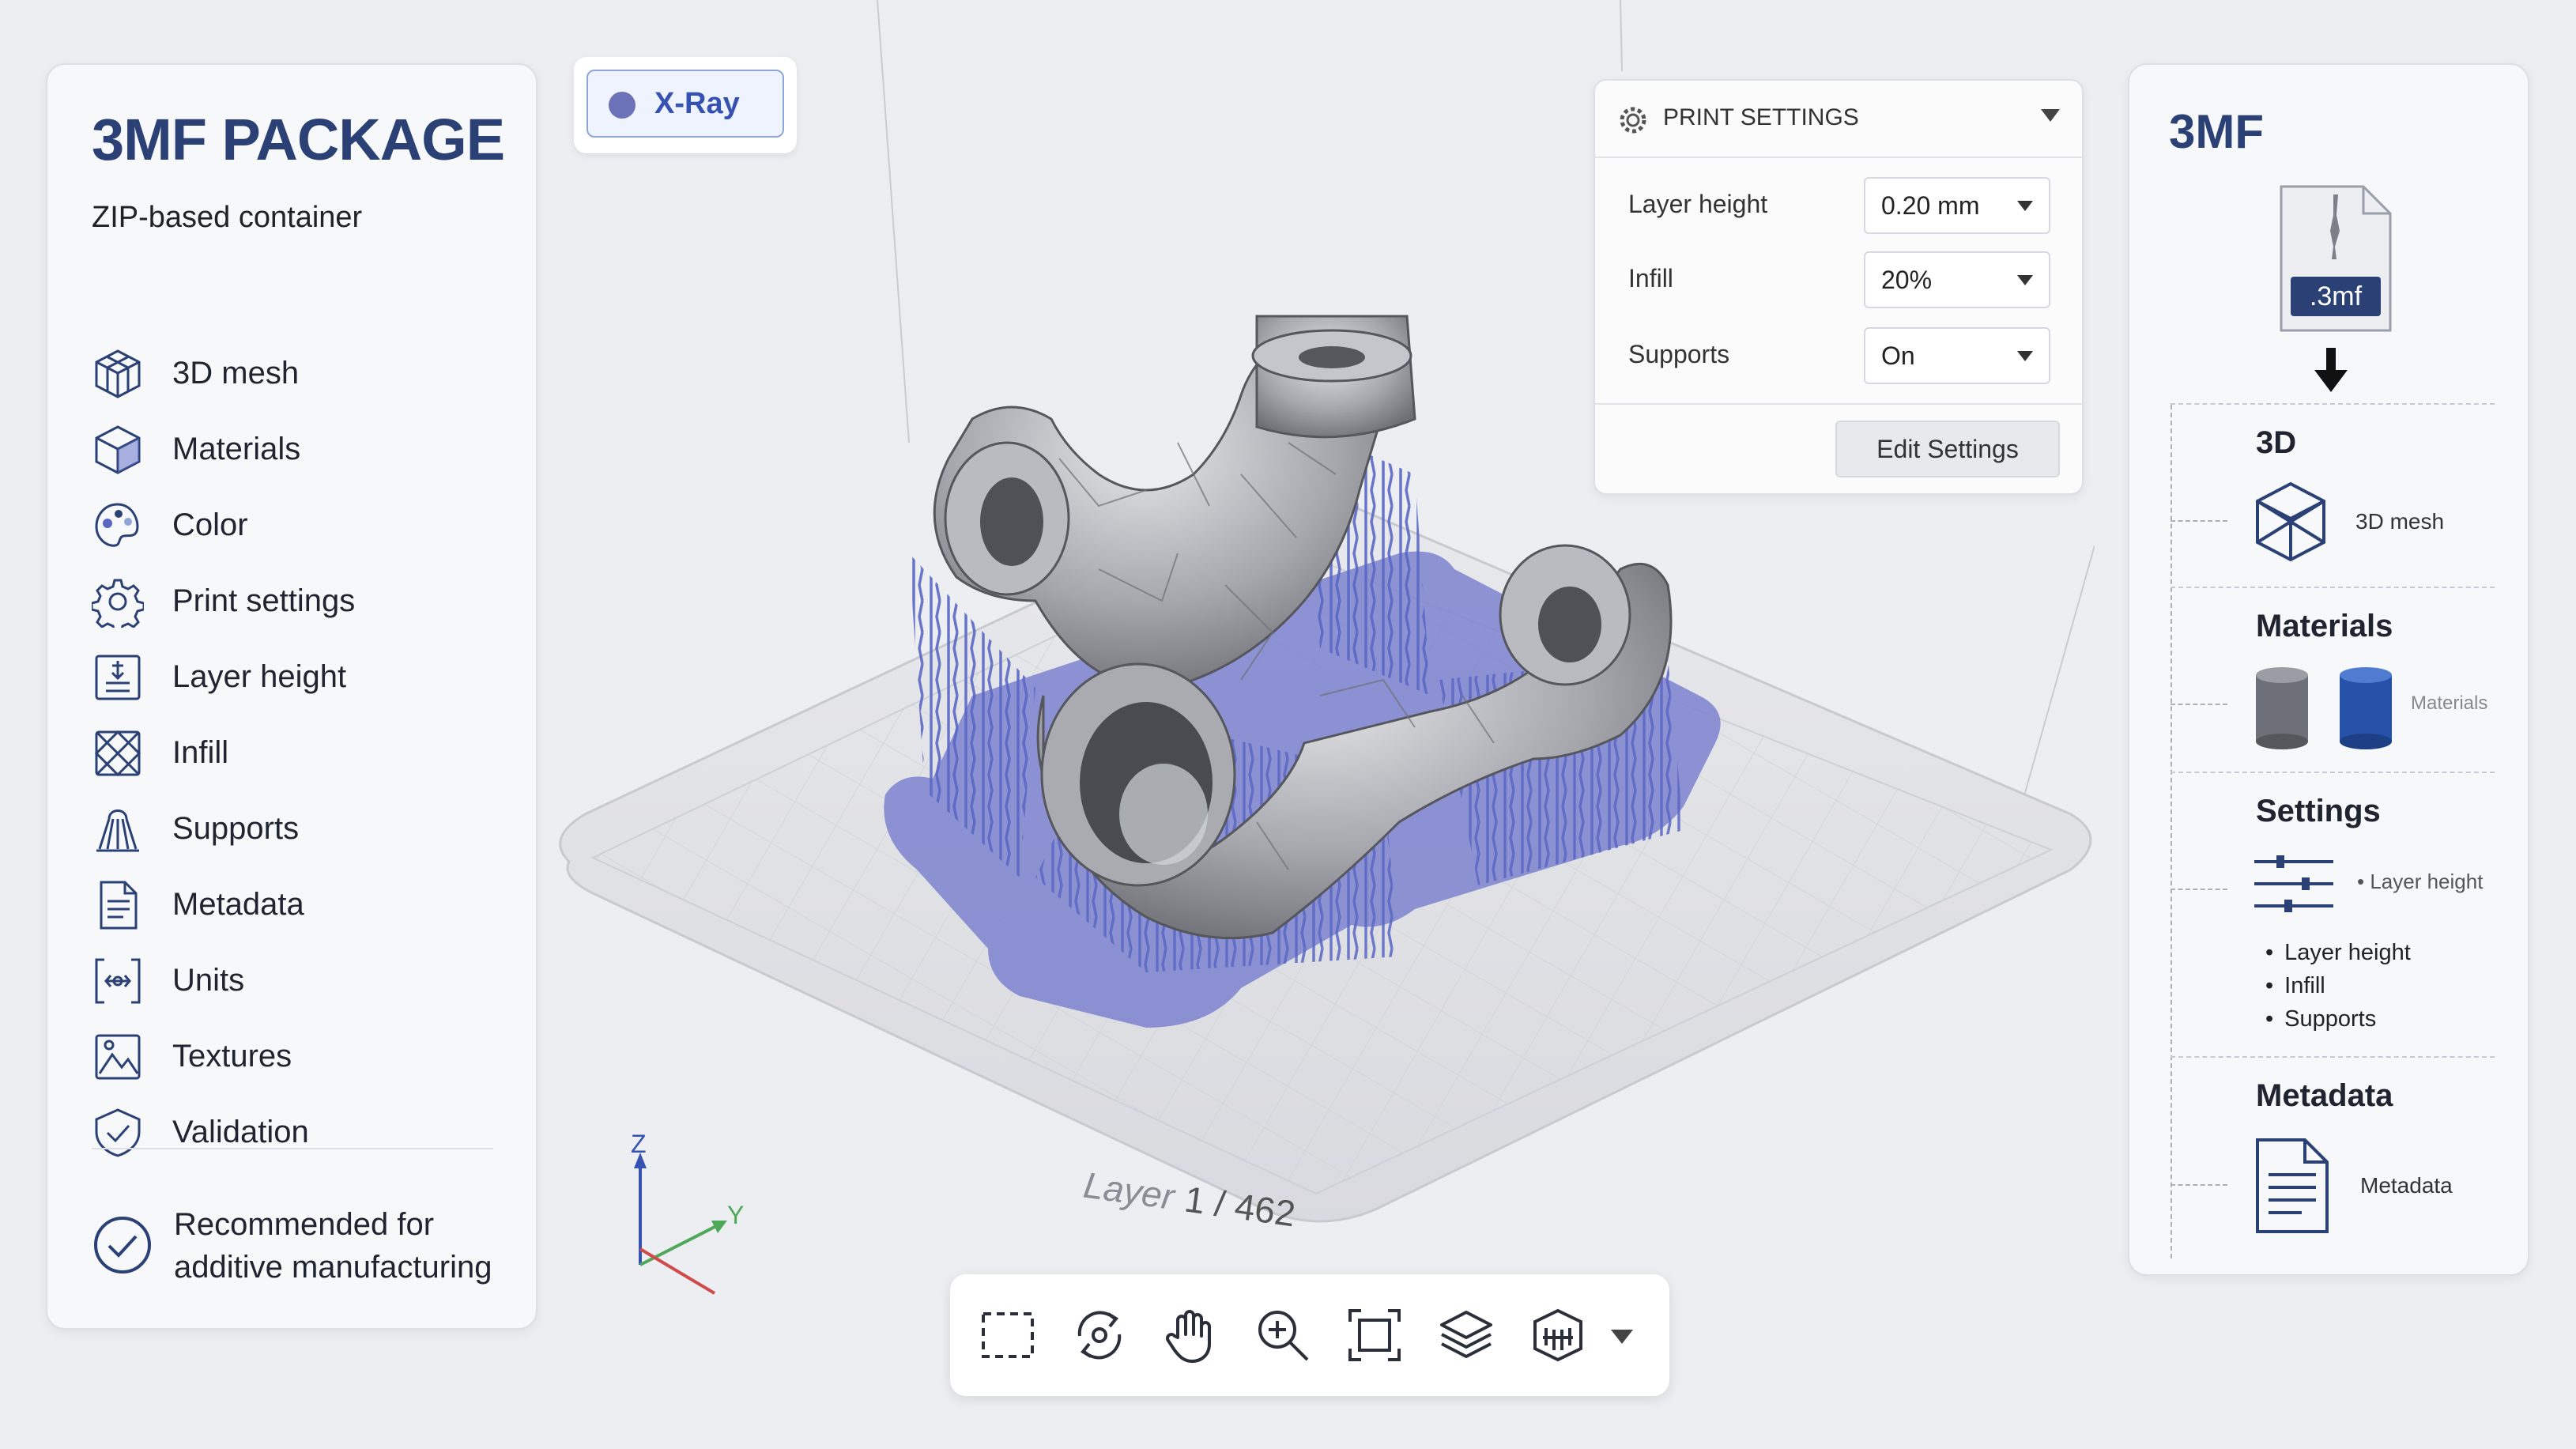 This screenshot has width=2576, height=1449. What do you see at coordinates (1099, 1335) in the screenshot?
I see `rotate-icon` at bounding box center [1099, 1335].